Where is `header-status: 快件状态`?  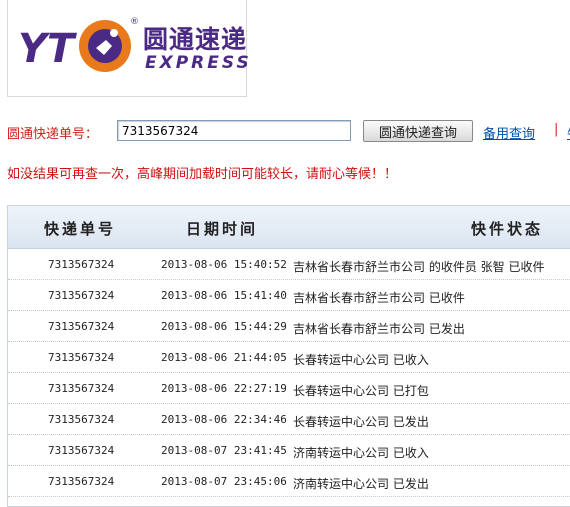
header-status: 快件状态 is located at coordinates (507, 229).